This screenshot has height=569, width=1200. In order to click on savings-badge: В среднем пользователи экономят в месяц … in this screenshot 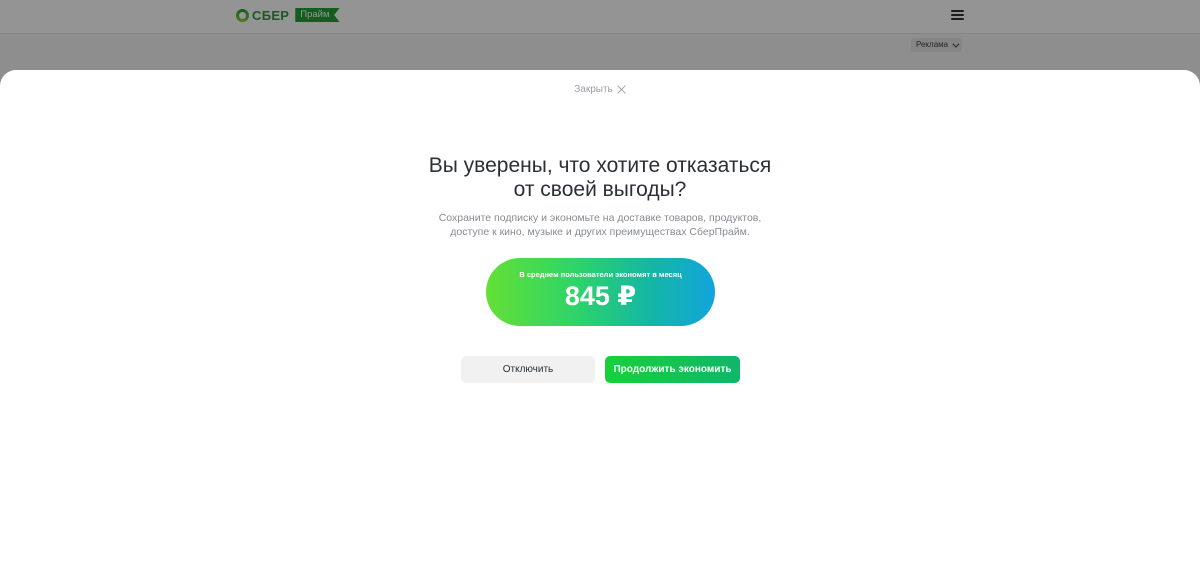, I will do `click(600, 292)`.